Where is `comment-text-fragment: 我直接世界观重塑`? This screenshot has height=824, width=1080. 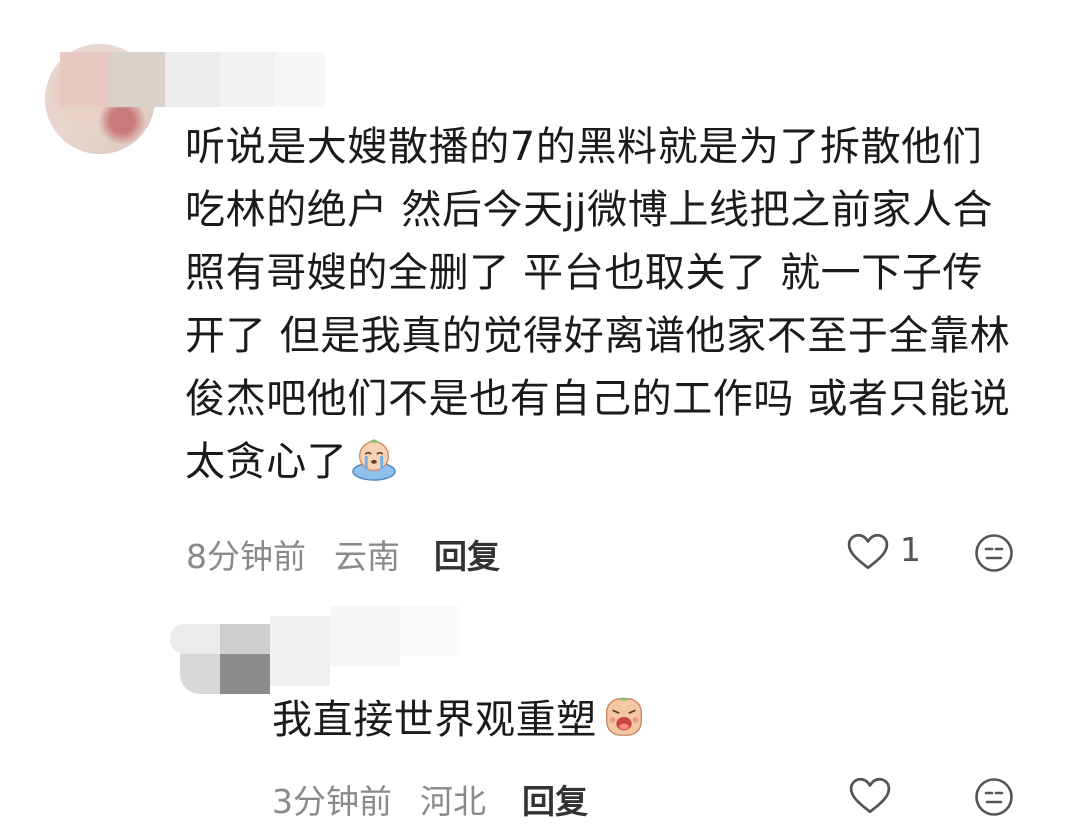
comment-text-fragment: 我直接世界观重塑 is located at coordinates (434, 720).